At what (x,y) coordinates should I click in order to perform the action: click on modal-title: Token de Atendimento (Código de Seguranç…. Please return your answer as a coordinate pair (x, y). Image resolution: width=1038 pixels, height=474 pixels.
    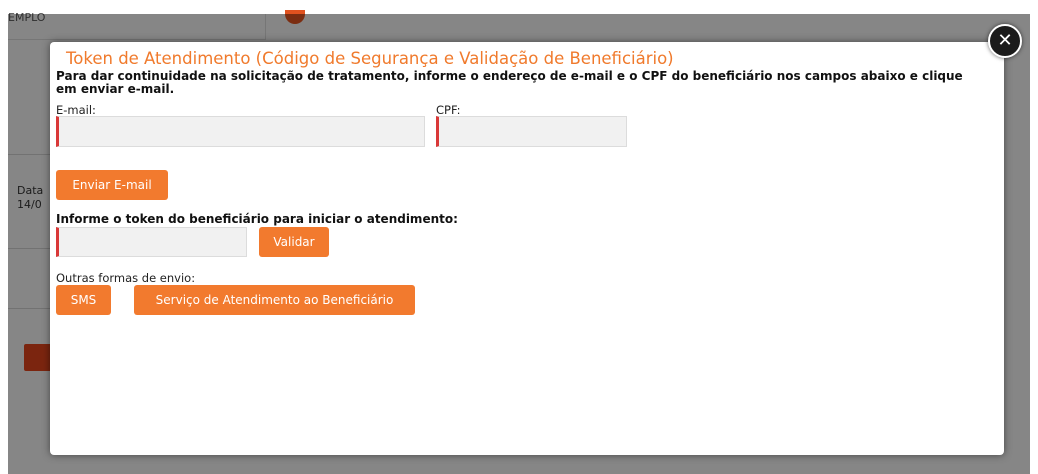
    Looking at the image, I should click on (370, 58).